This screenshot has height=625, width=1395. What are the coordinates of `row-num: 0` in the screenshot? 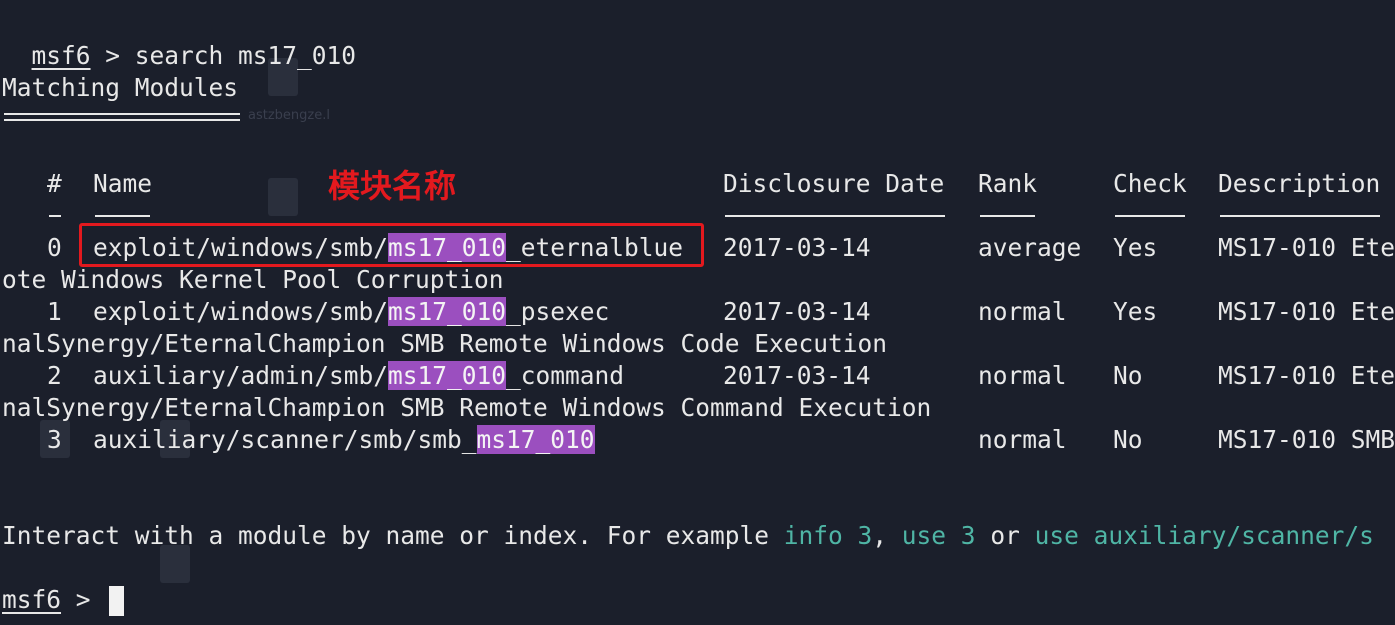 It's located at (54, 247).